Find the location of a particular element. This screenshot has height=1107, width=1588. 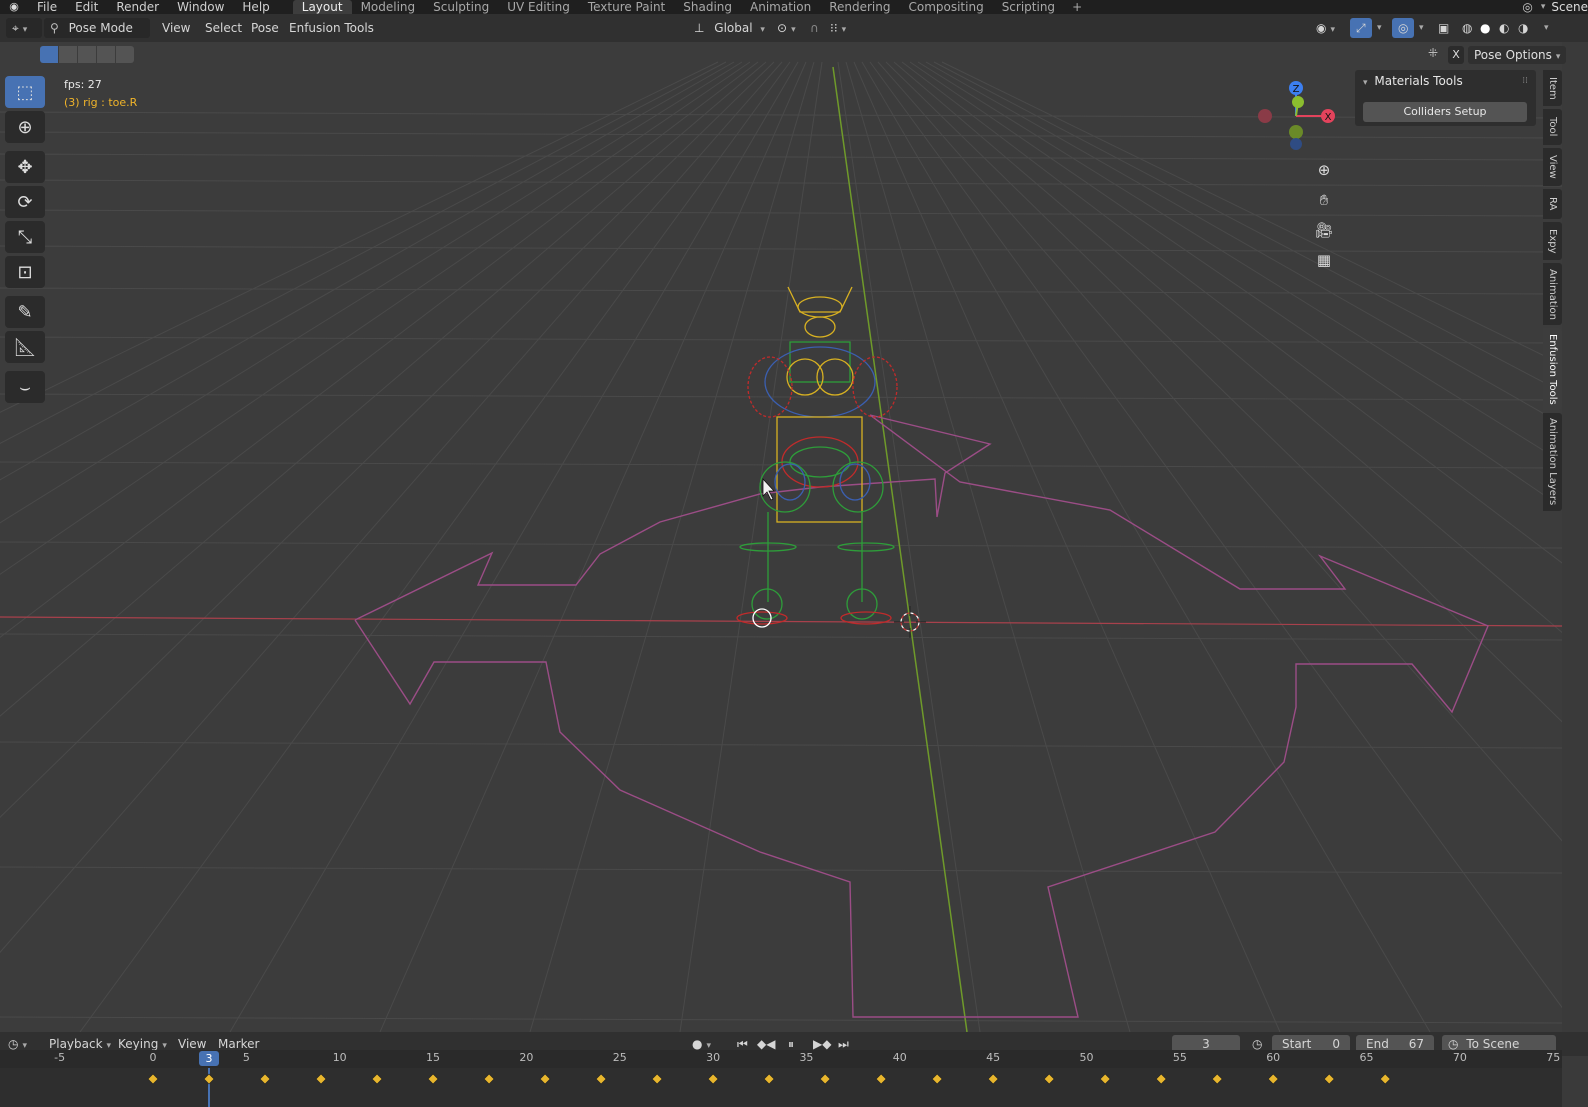

tool-shelf: ⬚ ⊕ ✥ ⟳ ⤡ ⊡ ✎ 📐︎ ⌣ is located at coordinates (26, 241).